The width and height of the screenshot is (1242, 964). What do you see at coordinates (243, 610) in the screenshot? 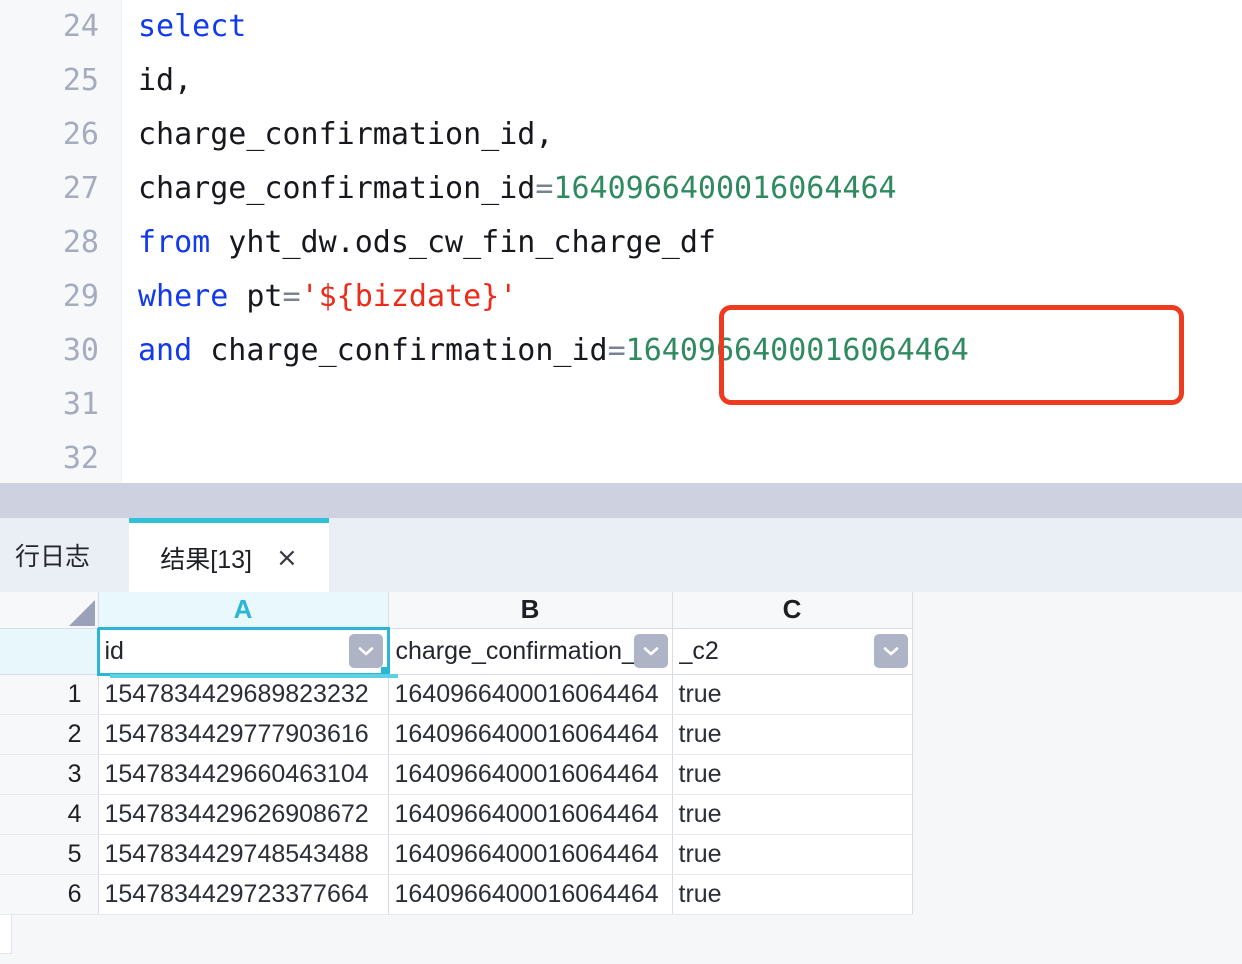
I see `column-header-a: A` at bounding box center [243, 610].